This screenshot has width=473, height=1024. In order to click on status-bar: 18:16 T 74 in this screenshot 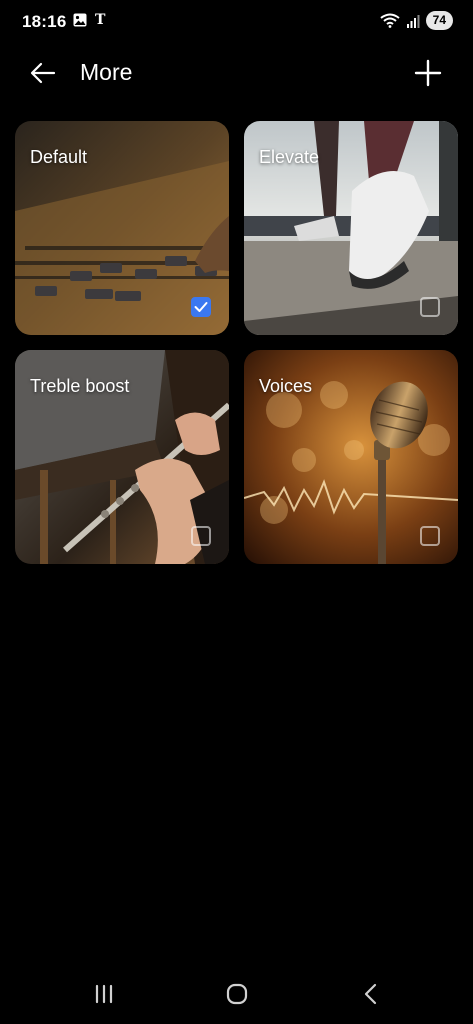, I will do `click(236, 22)`.